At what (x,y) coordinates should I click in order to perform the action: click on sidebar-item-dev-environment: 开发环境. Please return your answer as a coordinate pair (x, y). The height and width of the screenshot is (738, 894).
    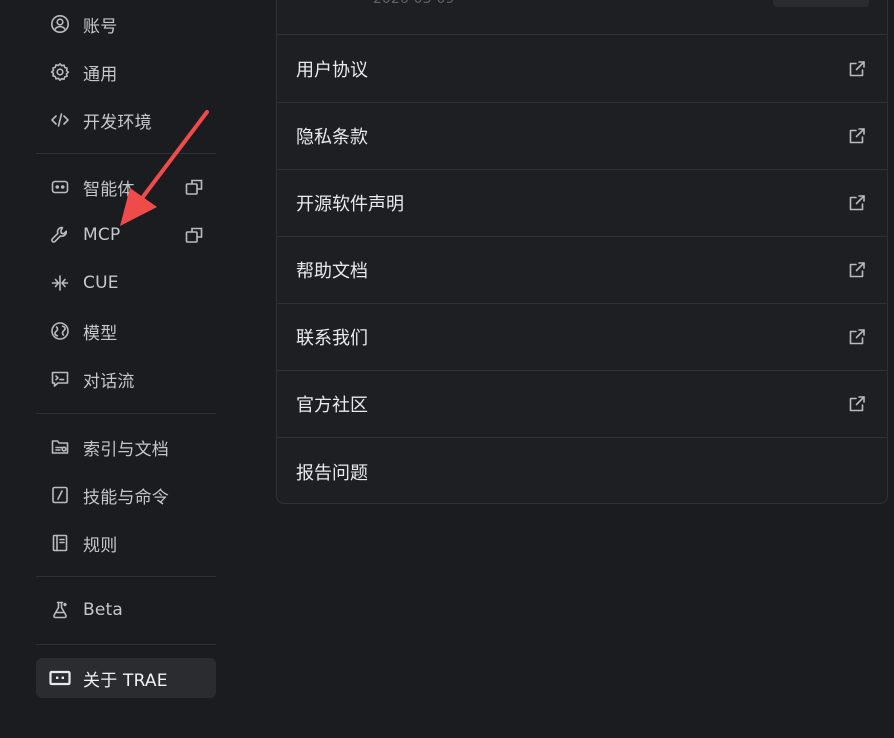
    Looking at the image, I should click on (126, 120).